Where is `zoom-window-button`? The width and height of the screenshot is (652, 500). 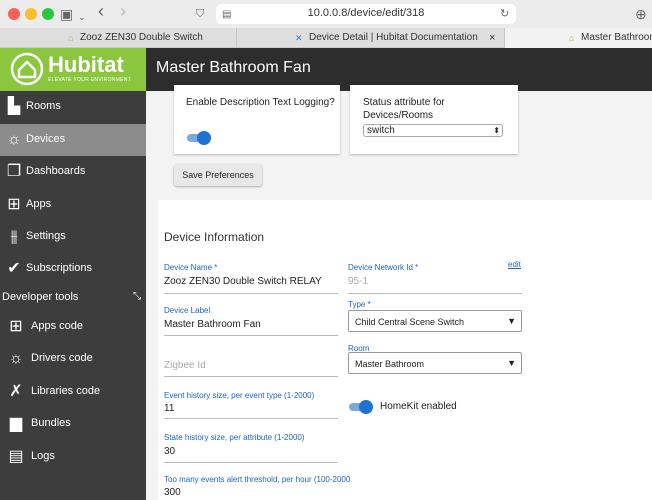
zoom-window-button is located at coordinates (48, 14).